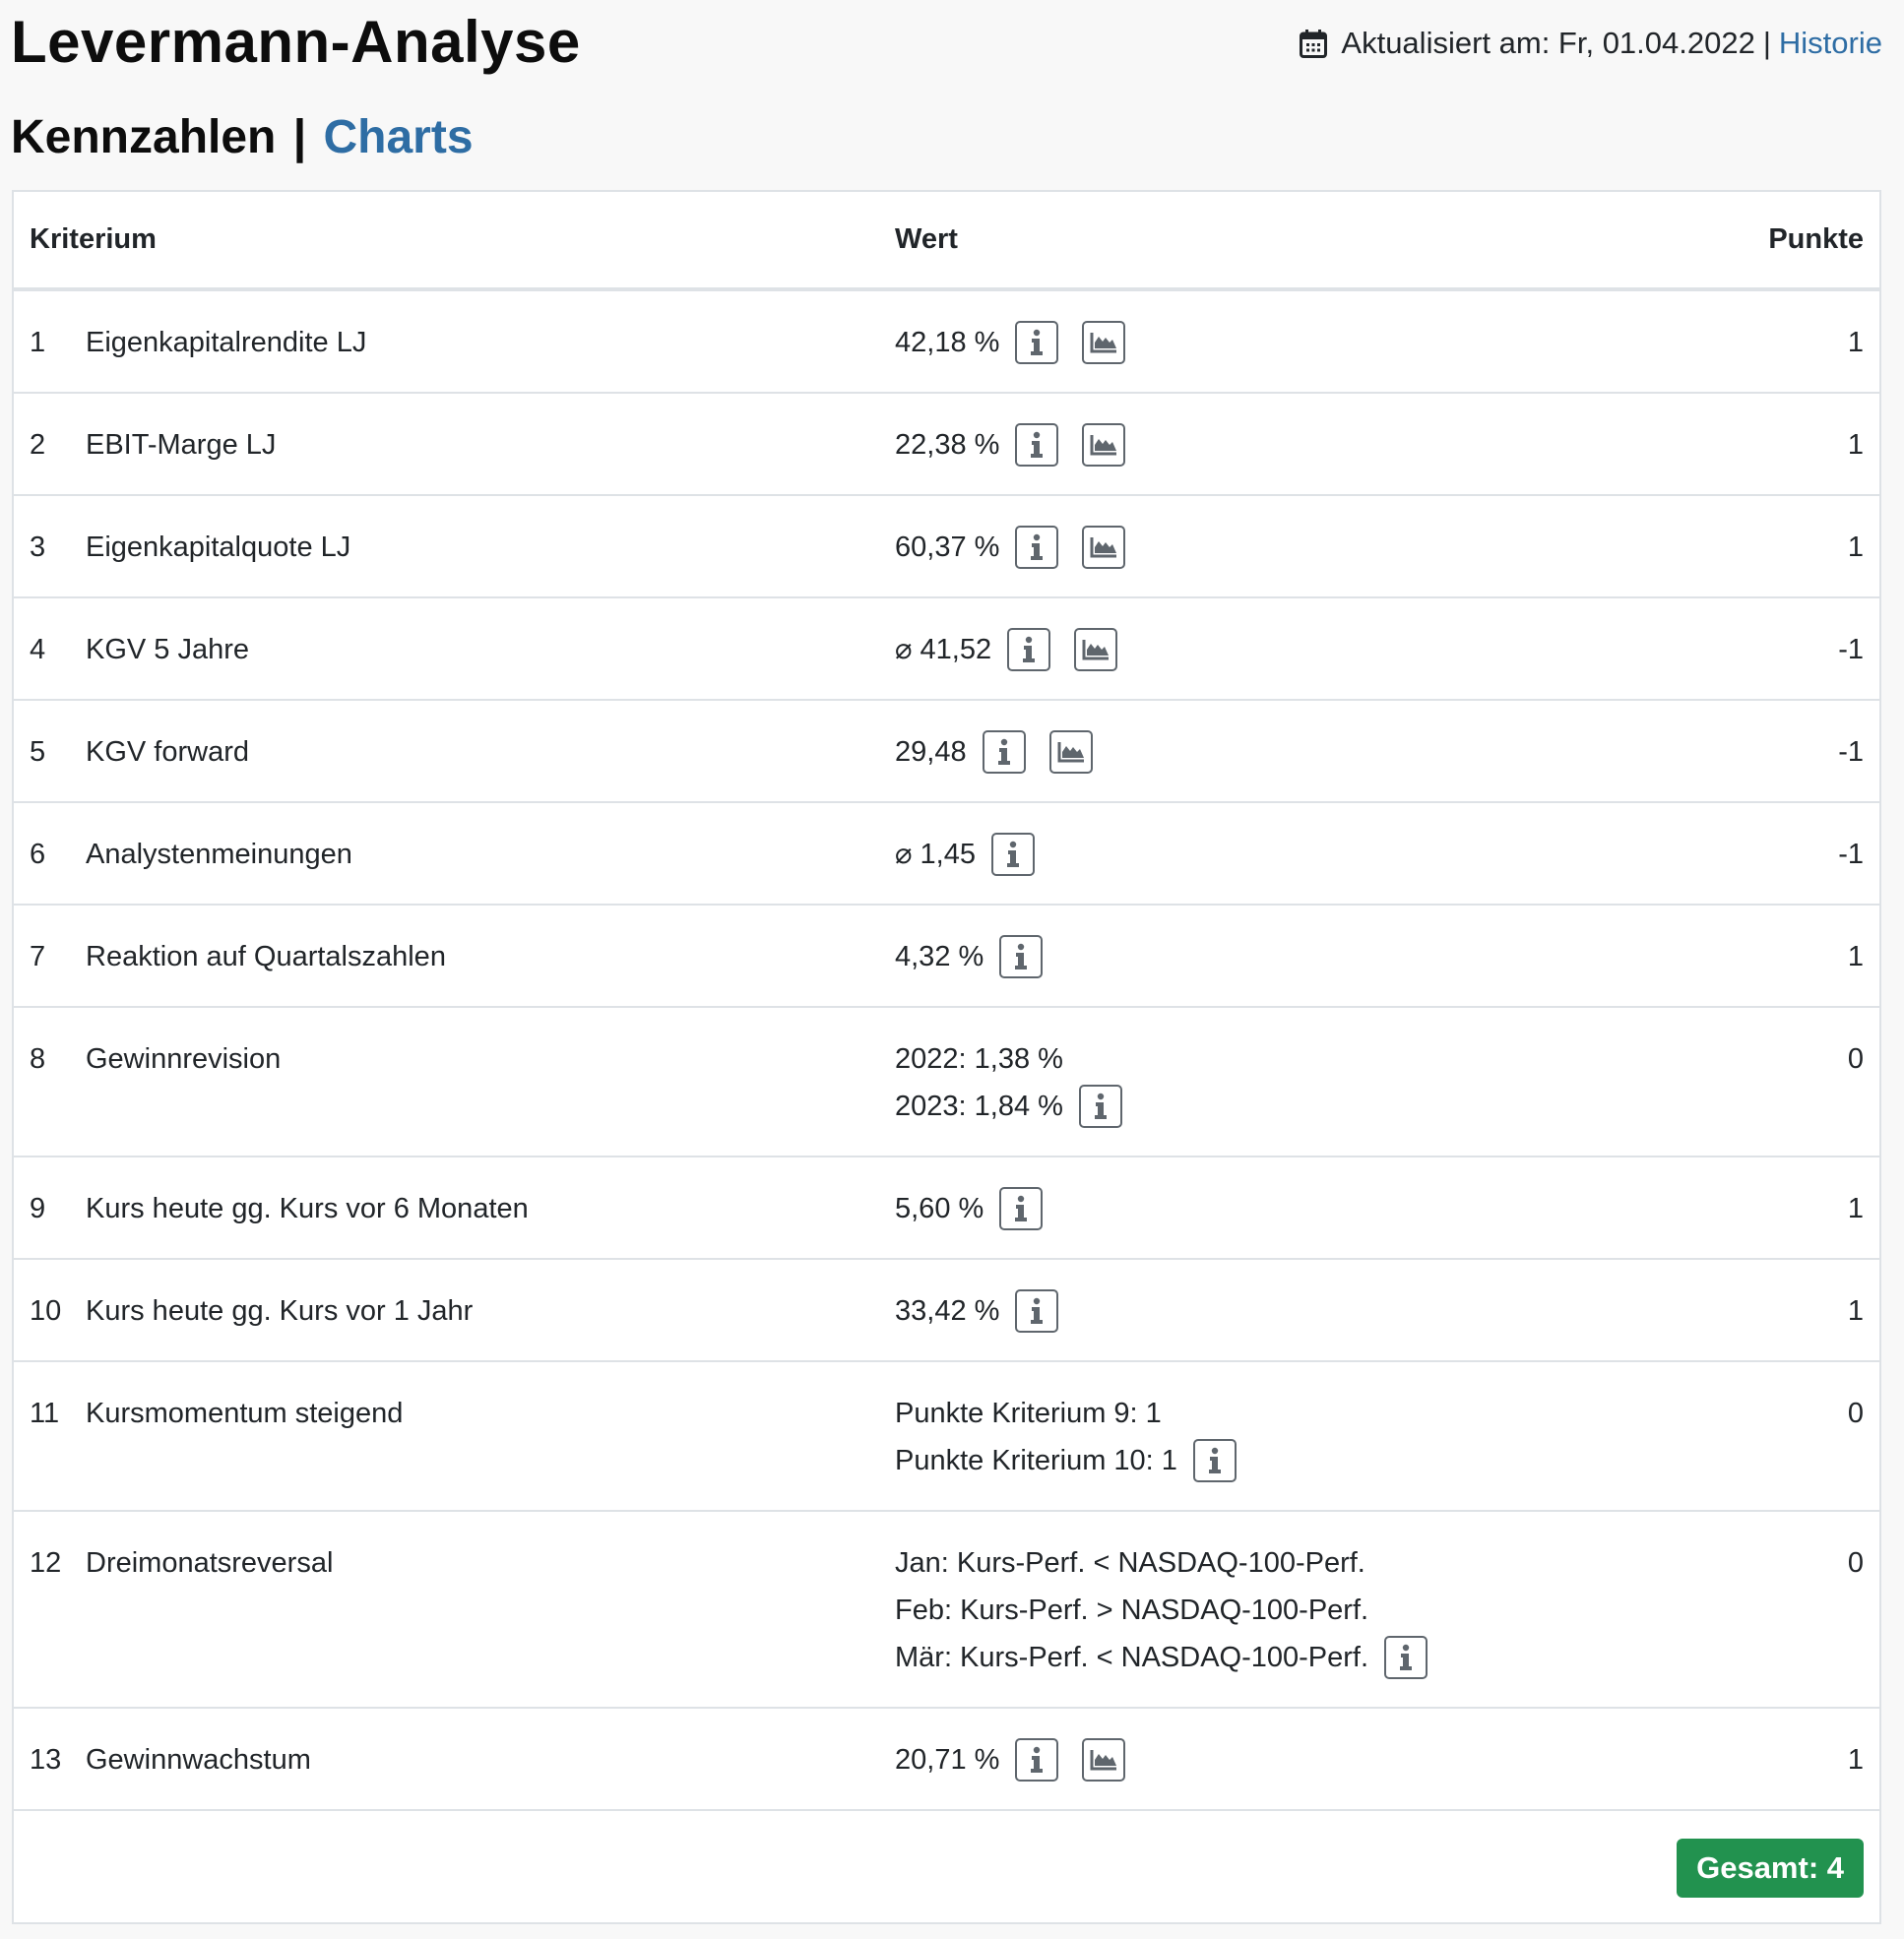 This screenshot has width=1904, height=1939. Describe the element at coordinates (38, 547) in the screenshot. I see `criterion-number: 3` at that location.